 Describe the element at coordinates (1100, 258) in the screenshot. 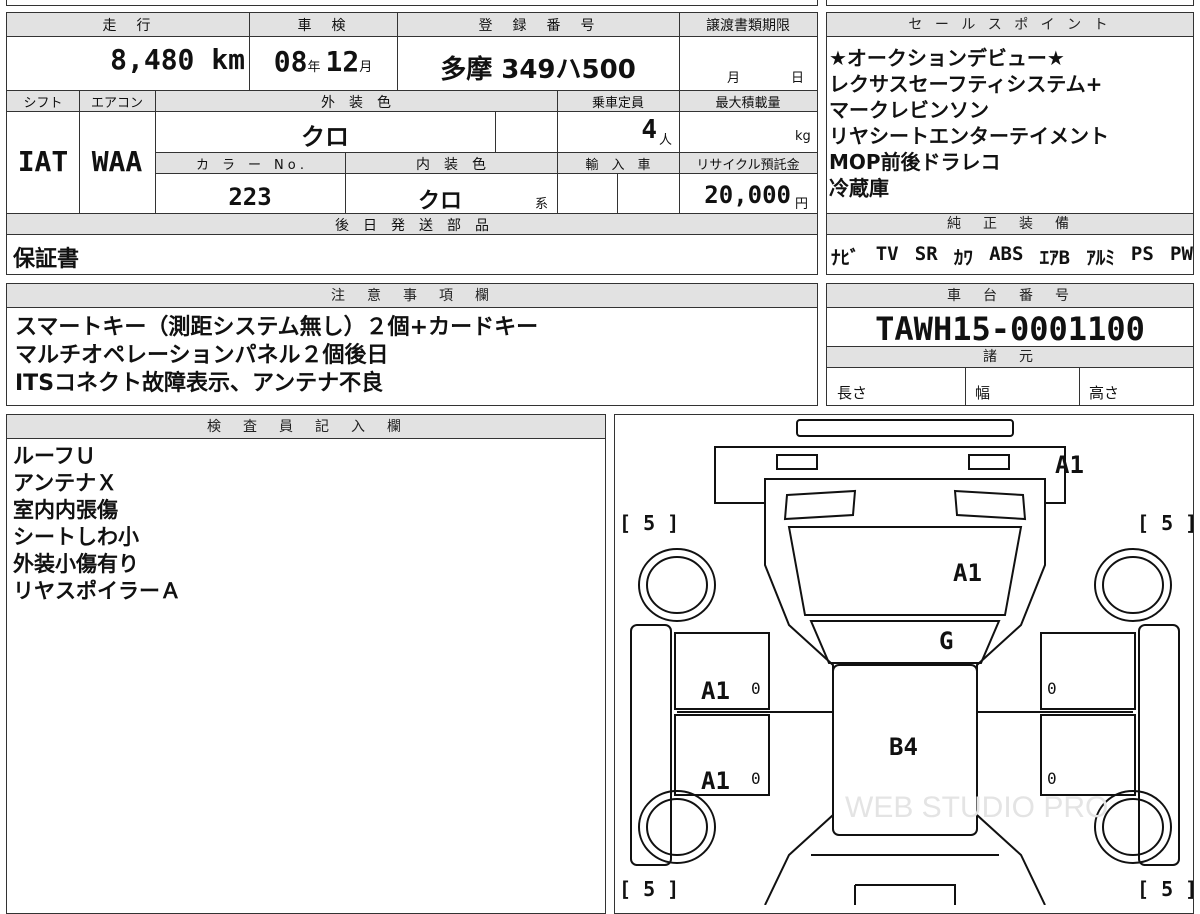

I see `equipment-item: ｱﾙﾐ` at that location.